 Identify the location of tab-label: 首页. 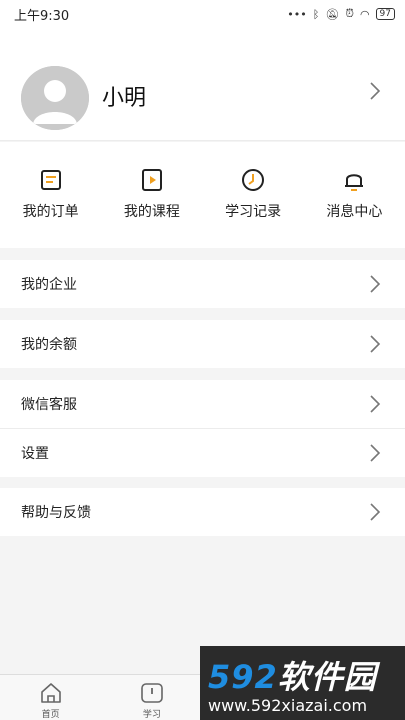
(50, 715).